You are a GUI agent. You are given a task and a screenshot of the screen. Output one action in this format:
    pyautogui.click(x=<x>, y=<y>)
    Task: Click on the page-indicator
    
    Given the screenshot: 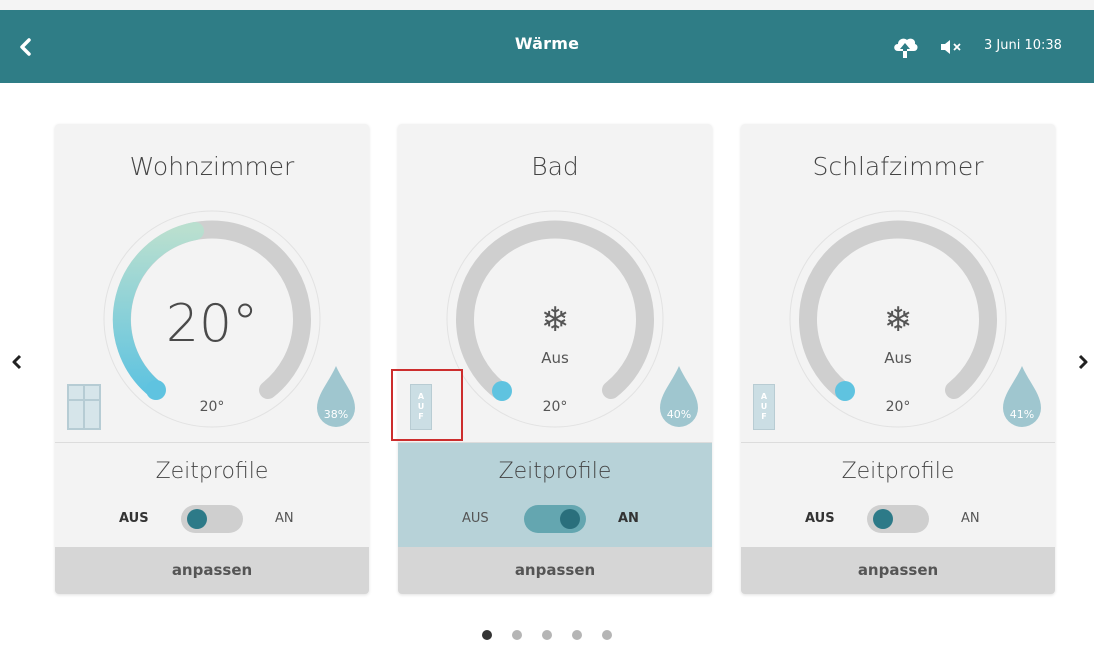 What is the action you would take?
    pyautogui.click(x=547, y=637)
    